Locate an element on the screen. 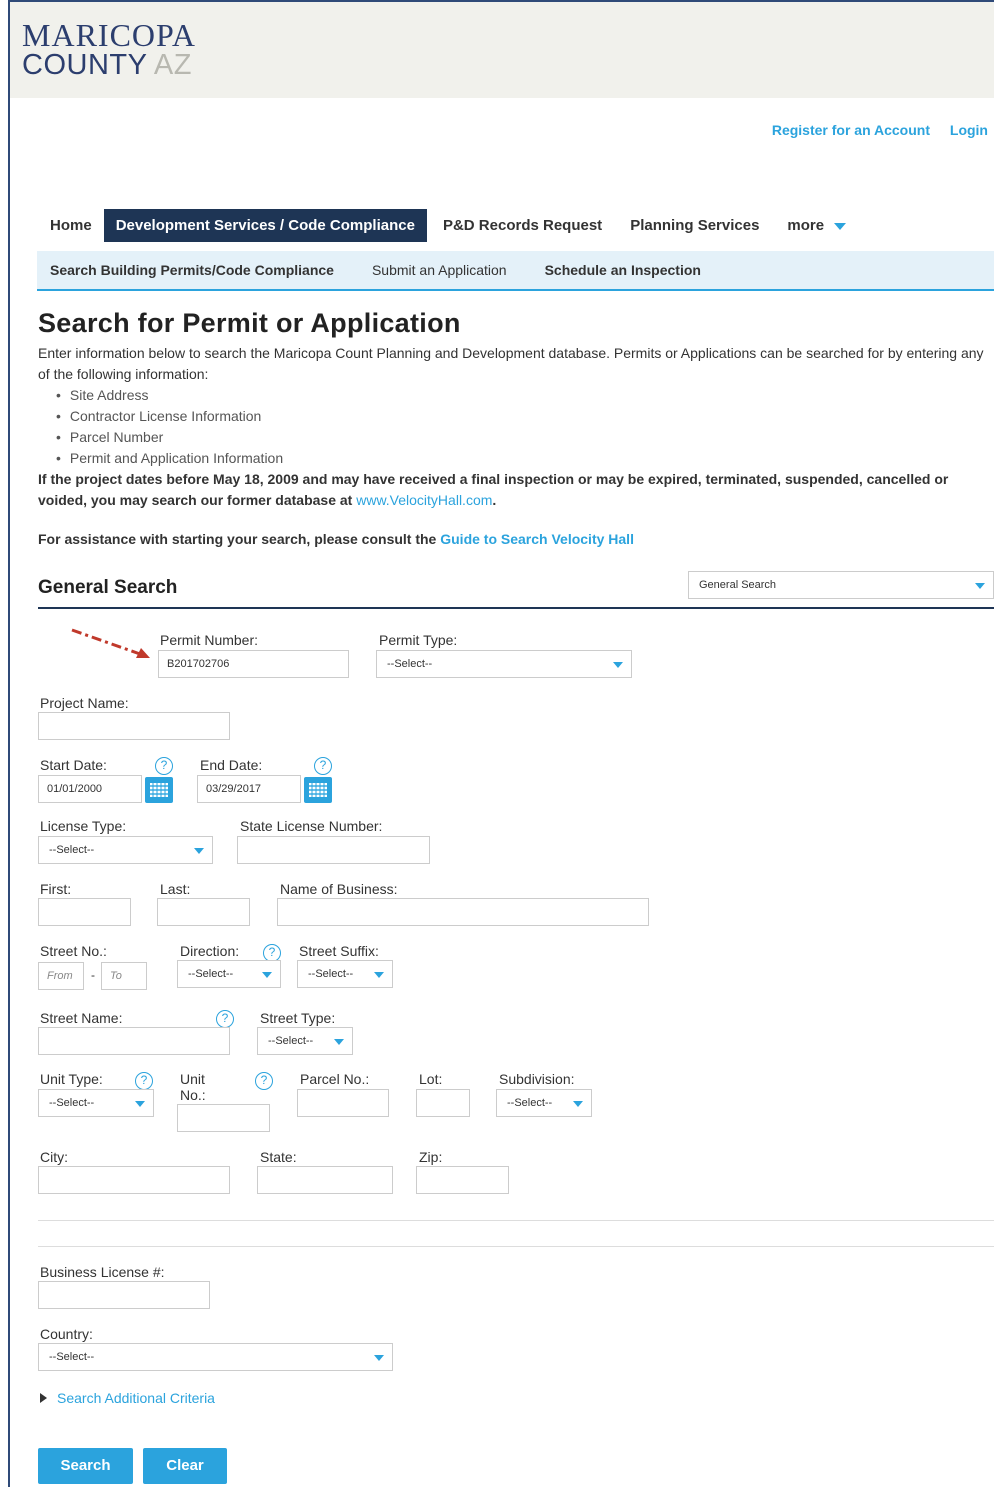  country-select: --Select-- is located at coordinates (215, 1357).